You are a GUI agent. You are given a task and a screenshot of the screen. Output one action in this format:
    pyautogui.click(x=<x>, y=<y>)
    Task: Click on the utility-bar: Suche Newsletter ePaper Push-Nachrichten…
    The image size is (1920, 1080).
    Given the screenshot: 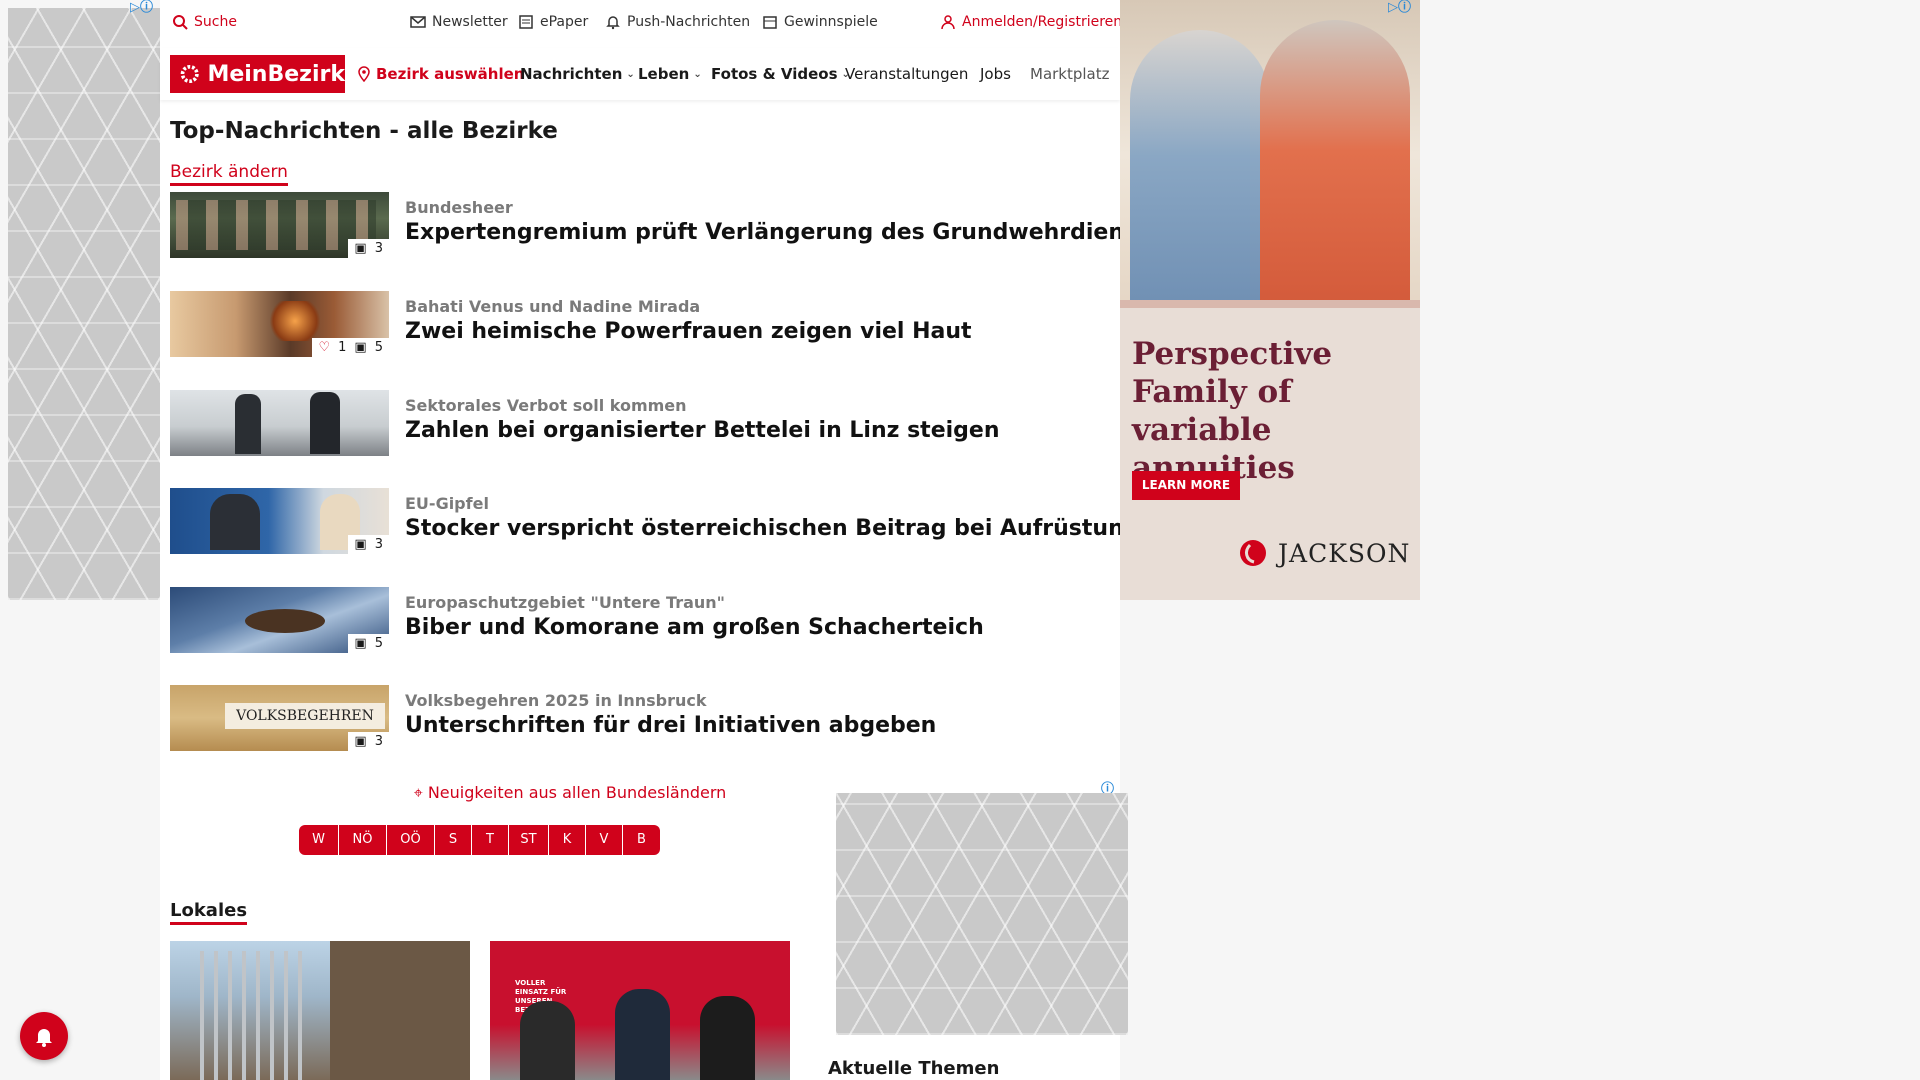 What is the action you would take?
    pyautogui.click(x=641, y=23)
    